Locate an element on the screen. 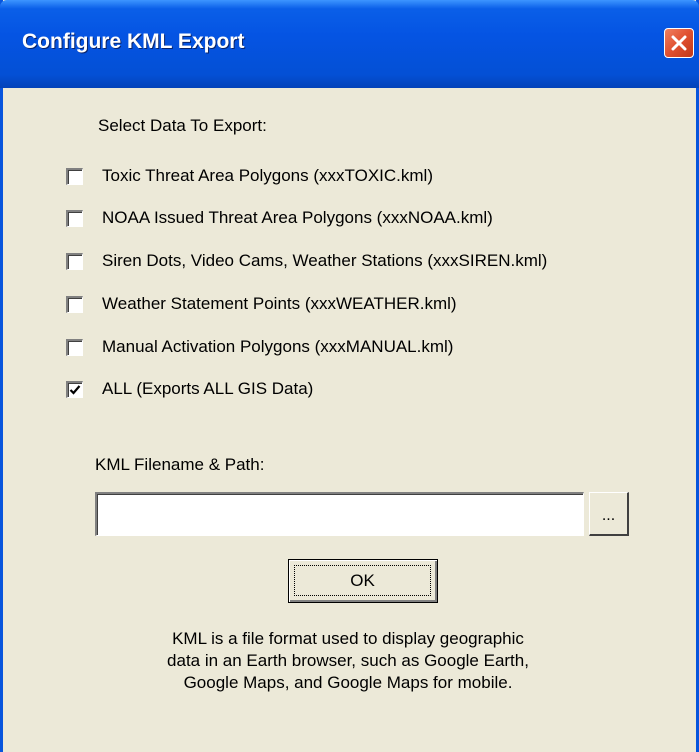 This screenshot has height=752, width=699. info-line: Google Maps, and Google Maps for mobile. is located at coordinates (348, 682).